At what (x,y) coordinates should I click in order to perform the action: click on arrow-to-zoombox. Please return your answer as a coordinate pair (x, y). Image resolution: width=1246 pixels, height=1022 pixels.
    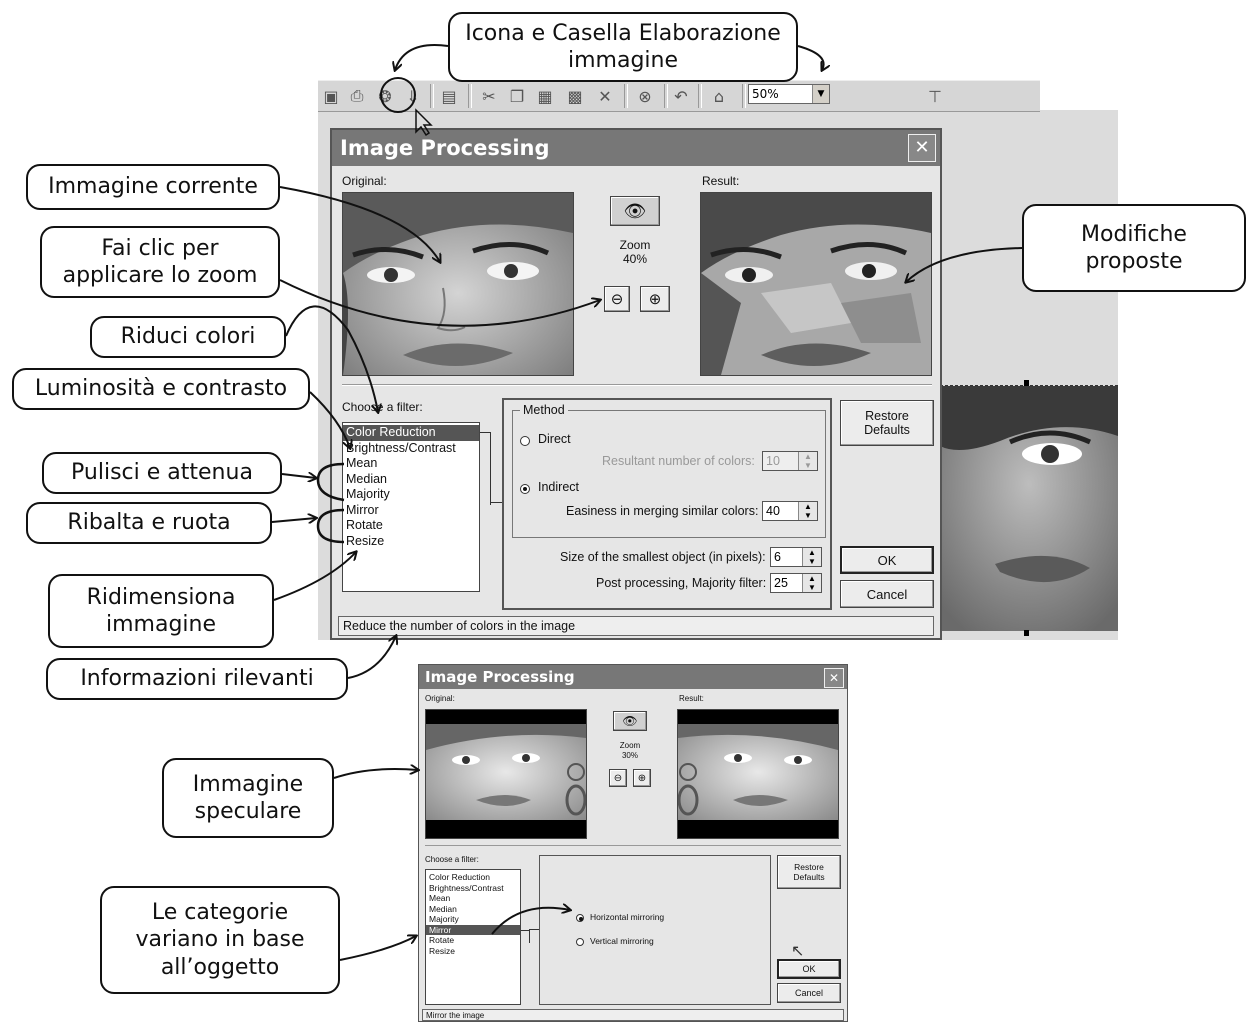
    Looking at the image, I should click on (810, 57).